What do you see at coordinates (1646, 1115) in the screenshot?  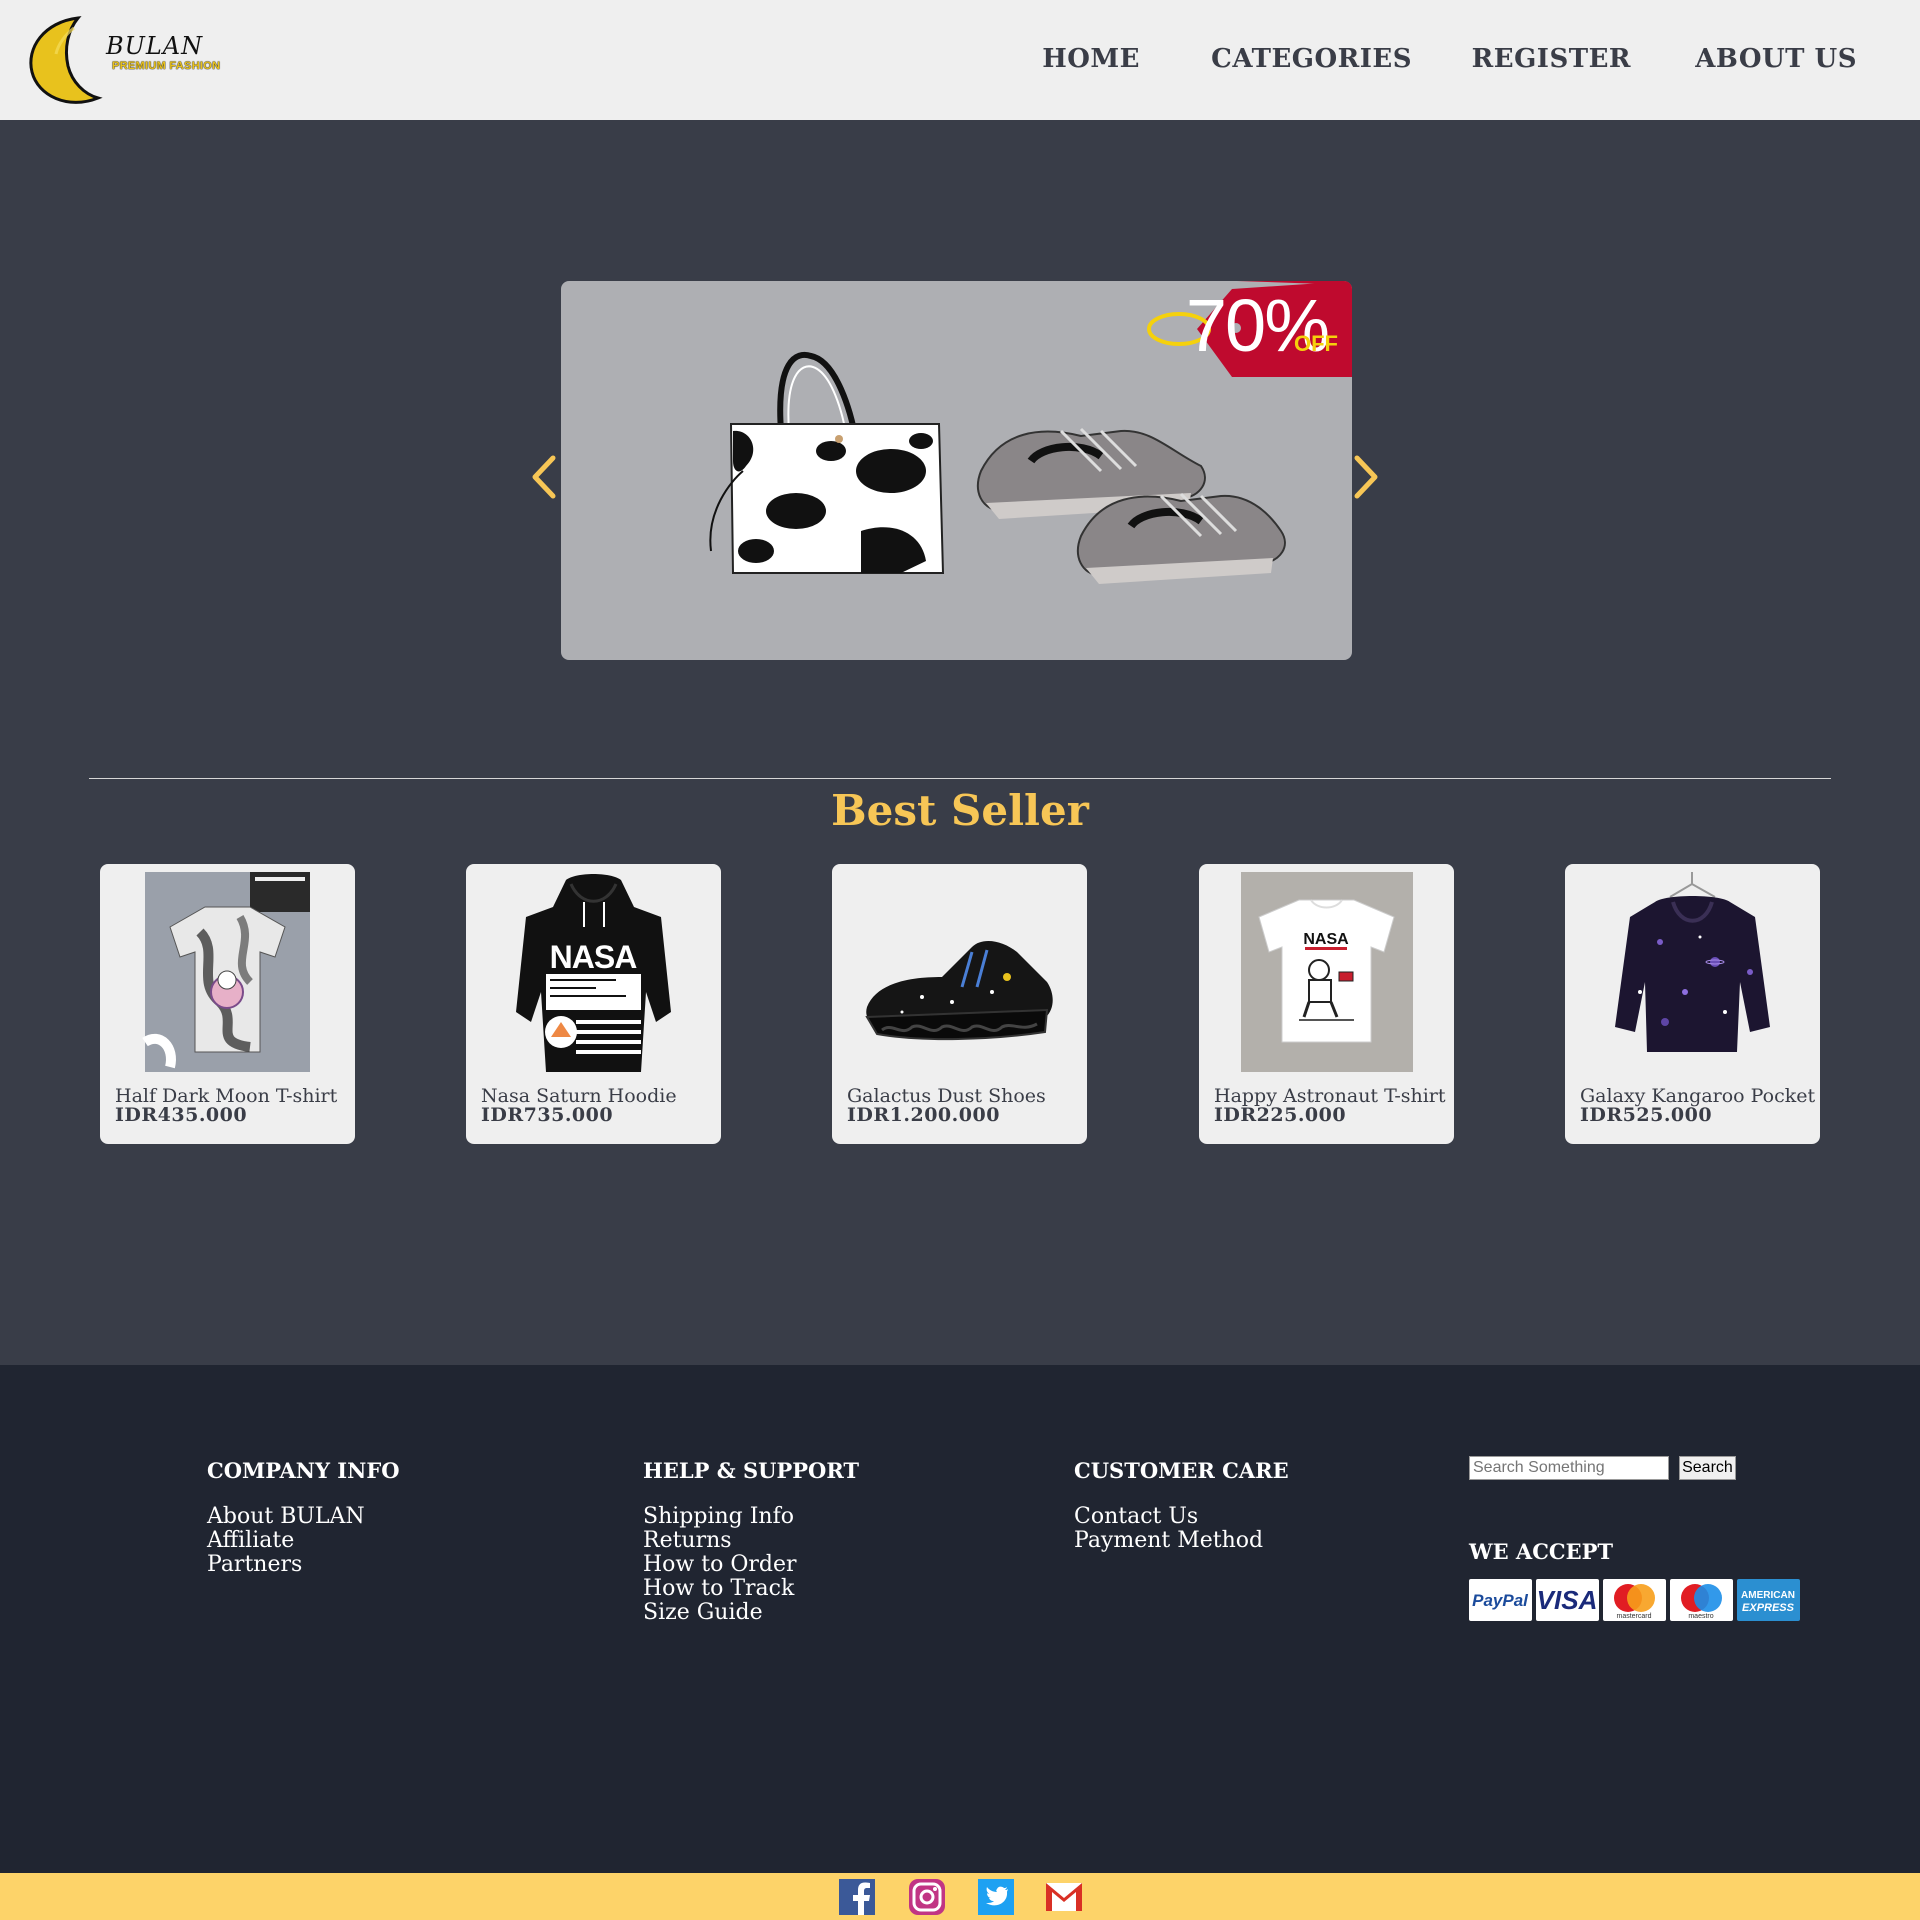 I see `product-price: IDR525.000` at bounding box center [1646, 1115].